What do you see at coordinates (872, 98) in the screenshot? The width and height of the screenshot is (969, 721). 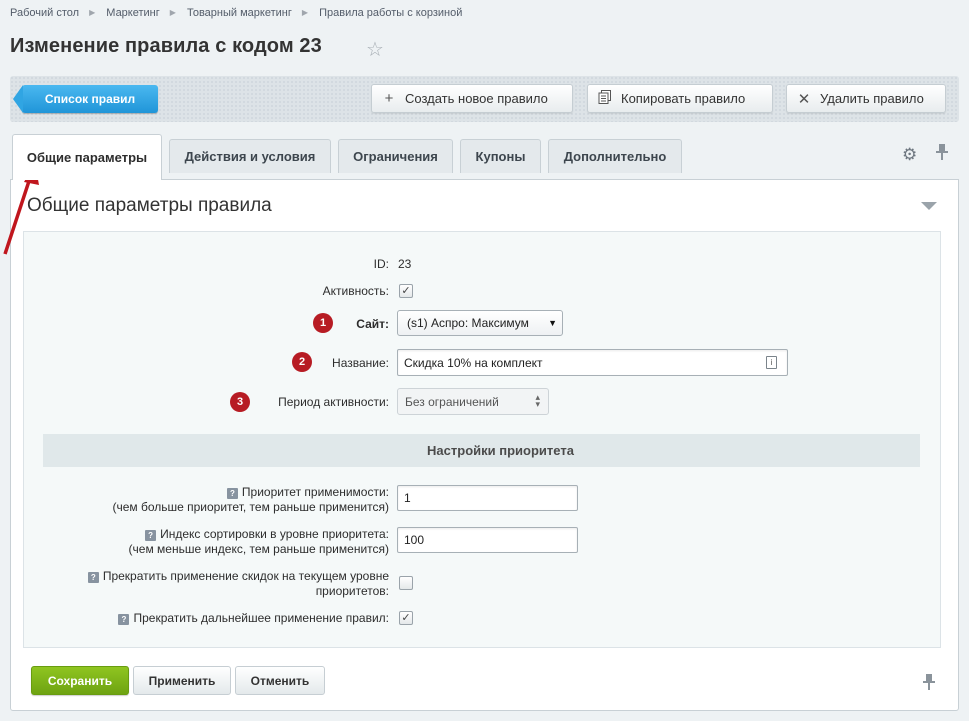 I see `delete-rule-label: Удалить правило` at bounding box center [872, 98].